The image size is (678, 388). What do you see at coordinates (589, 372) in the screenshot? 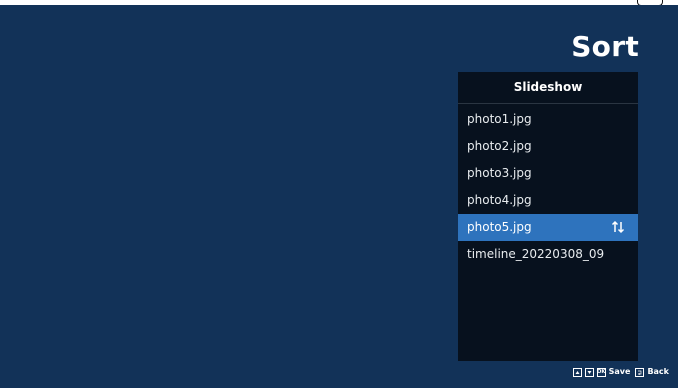
I see `down-key-icon` at bounding box center [589, 372].